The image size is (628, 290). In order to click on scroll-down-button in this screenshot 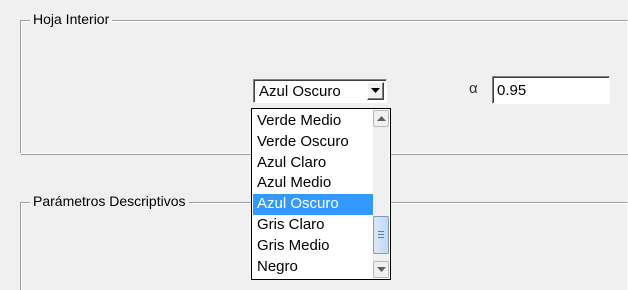, I will do `click(381, 269)`.